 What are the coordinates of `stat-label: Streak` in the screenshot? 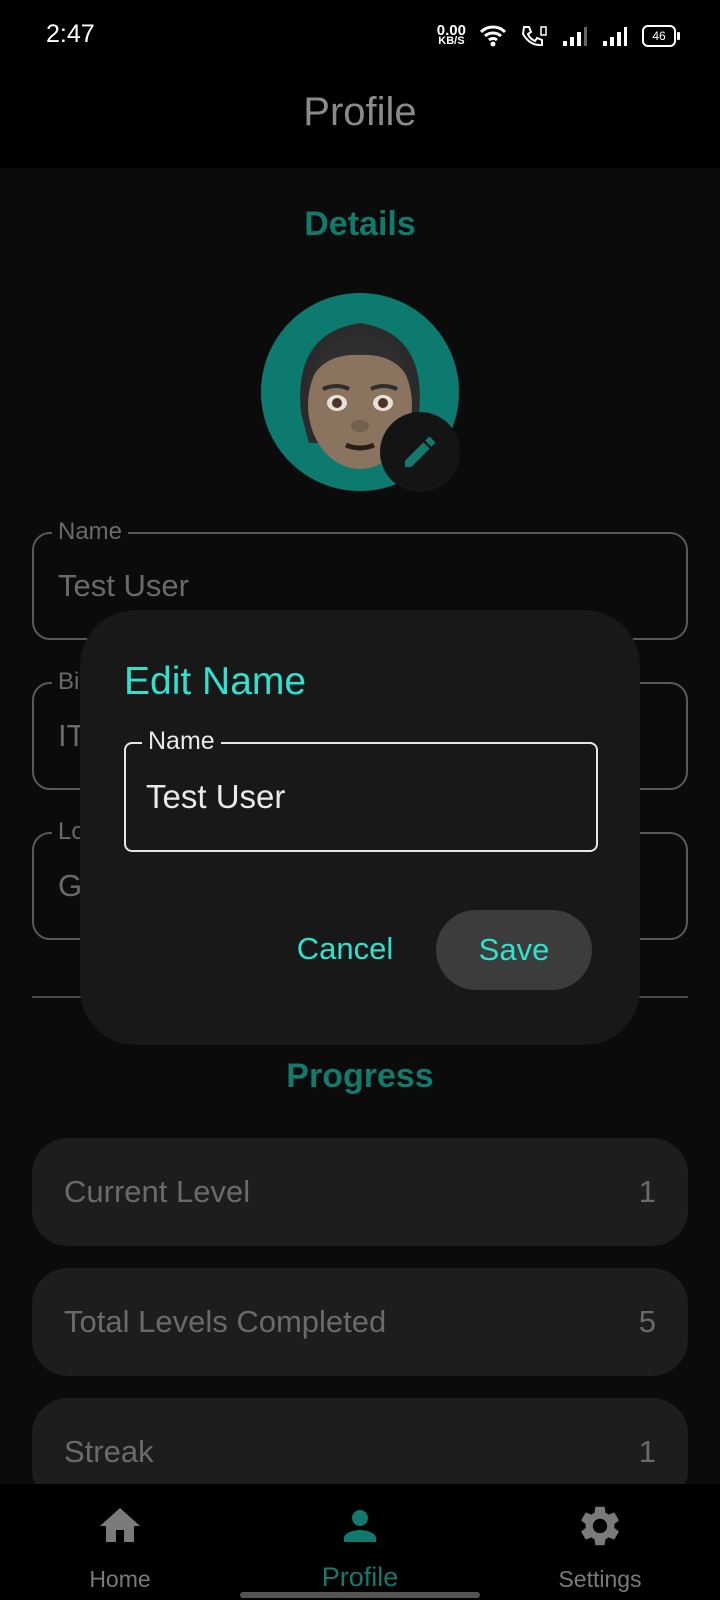 It's located at (109, 1451).